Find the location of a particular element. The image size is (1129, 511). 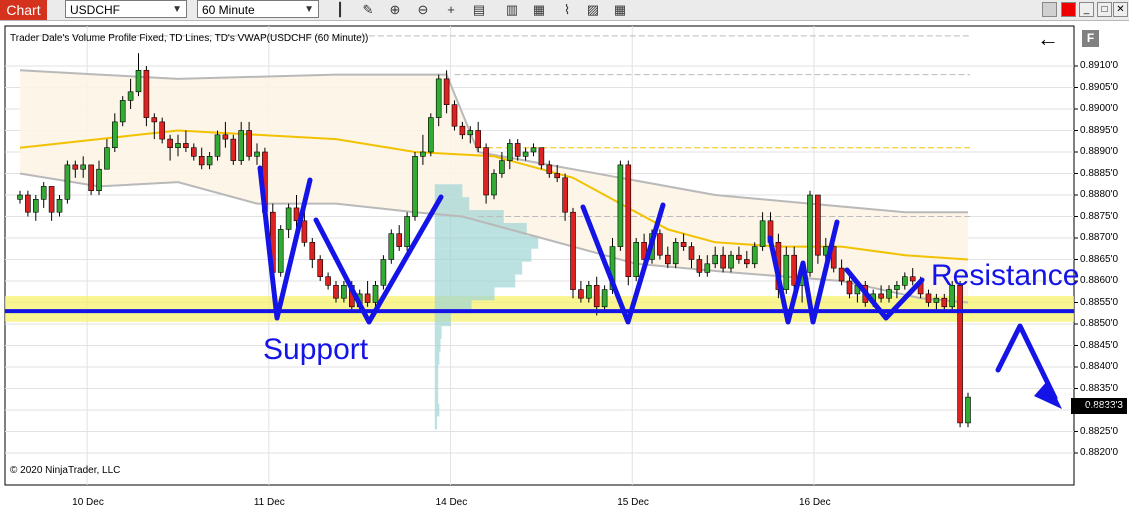

data-box-icon: ▥ is located at coordinates (512, 10).